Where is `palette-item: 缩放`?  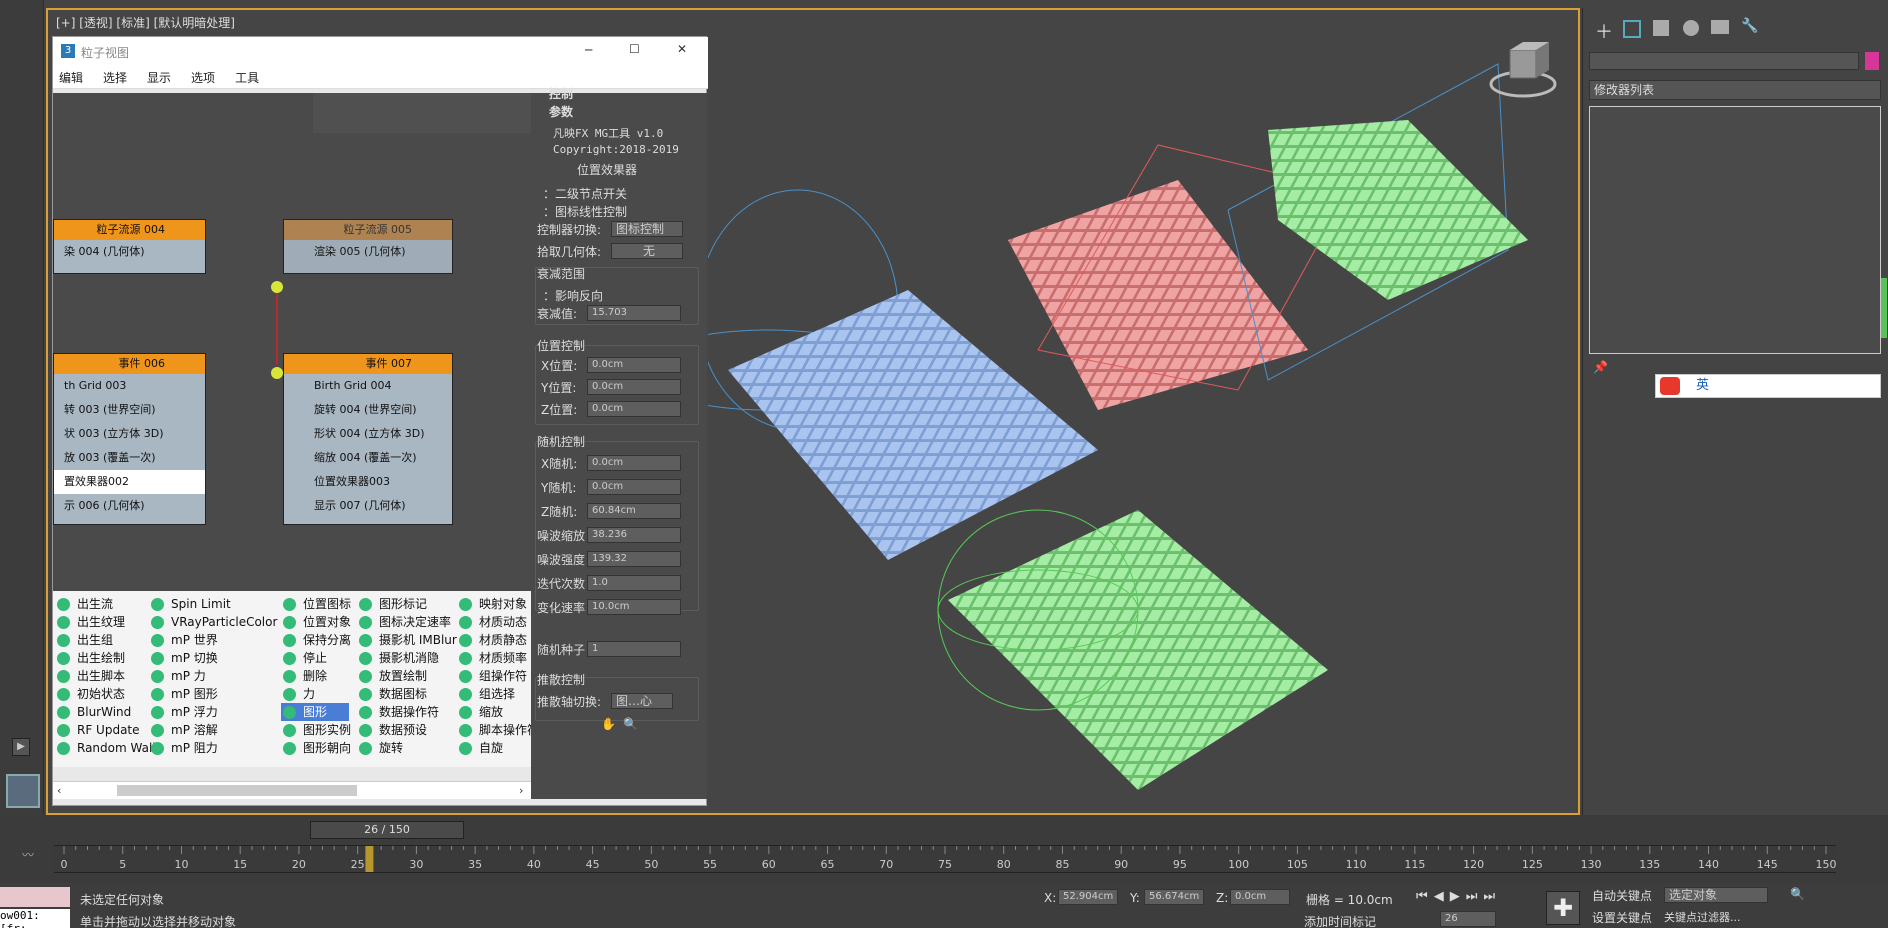
palette-item: 缩放 is located at coordinates (494, 712).